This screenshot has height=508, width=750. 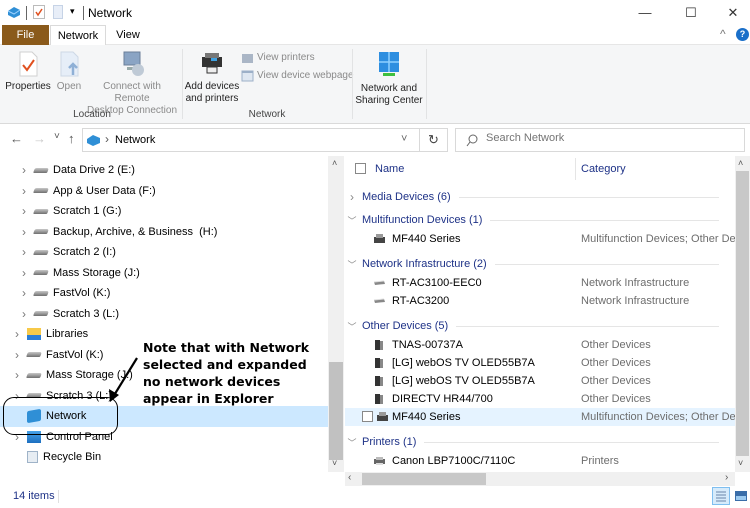 What do you see at coordinates (442, 399) in the screenshot?
I see `device-name: DIRECTV HR44/700` at bounding box center [442, 399].